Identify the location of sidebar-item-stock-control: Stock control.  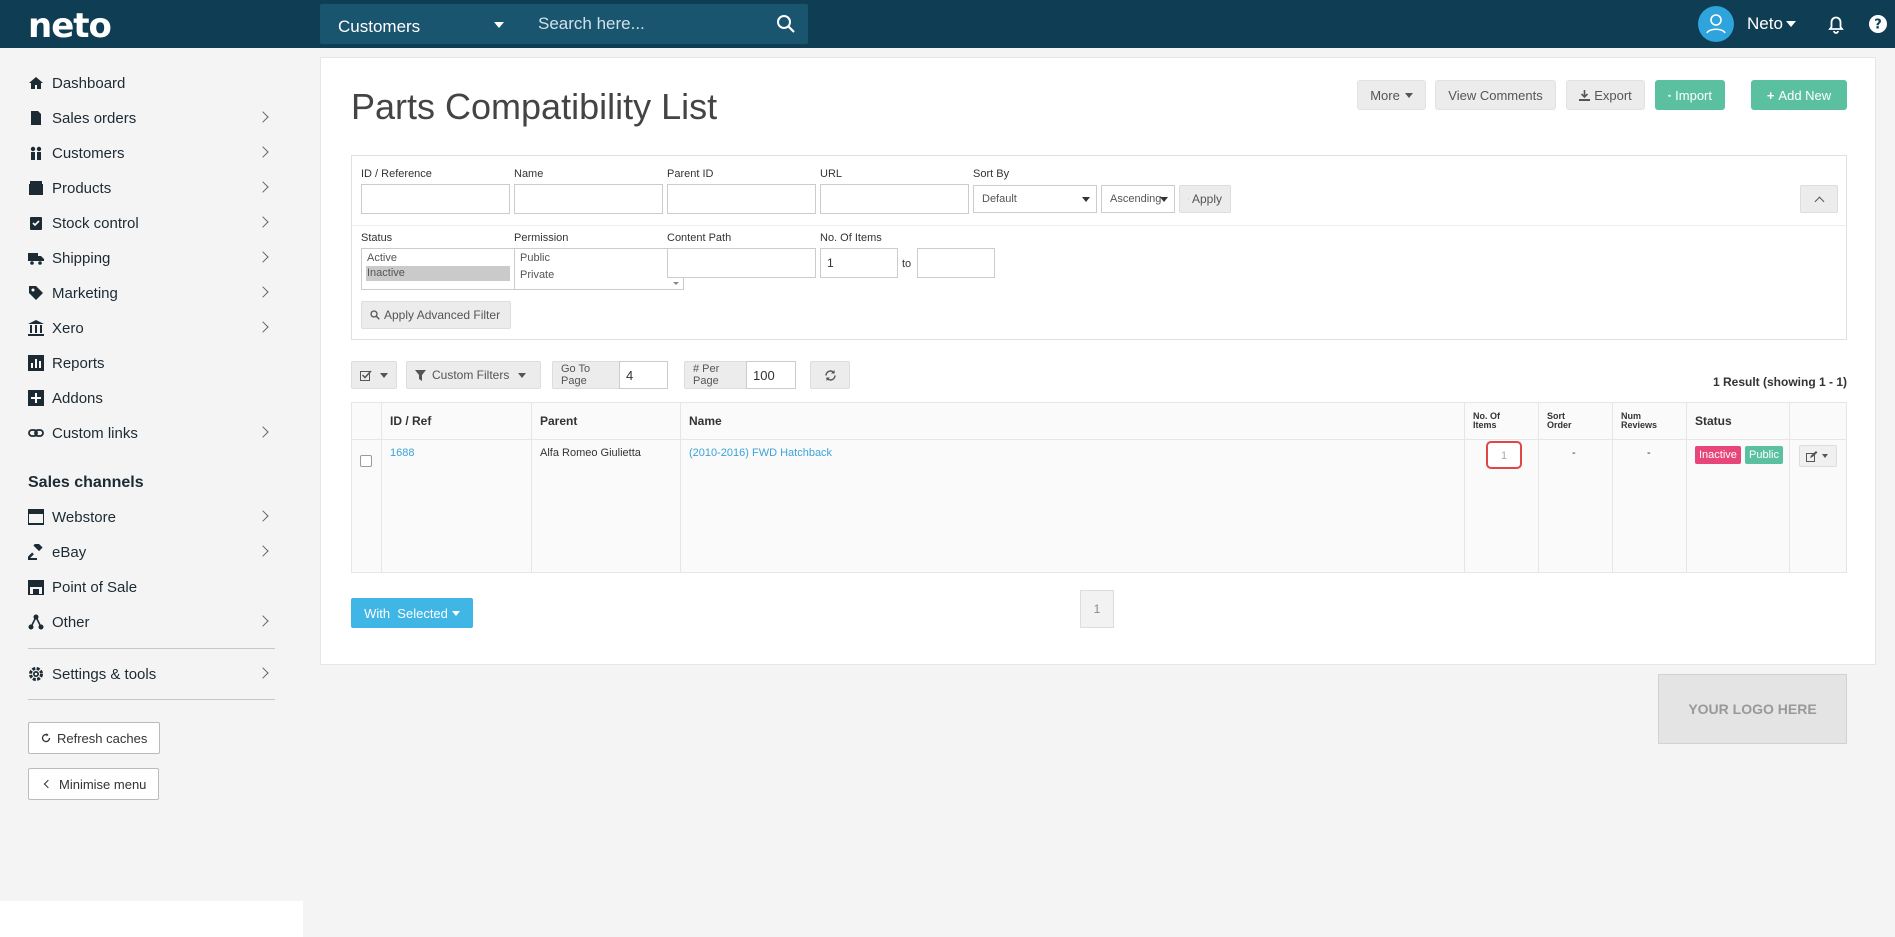
(151, 223).